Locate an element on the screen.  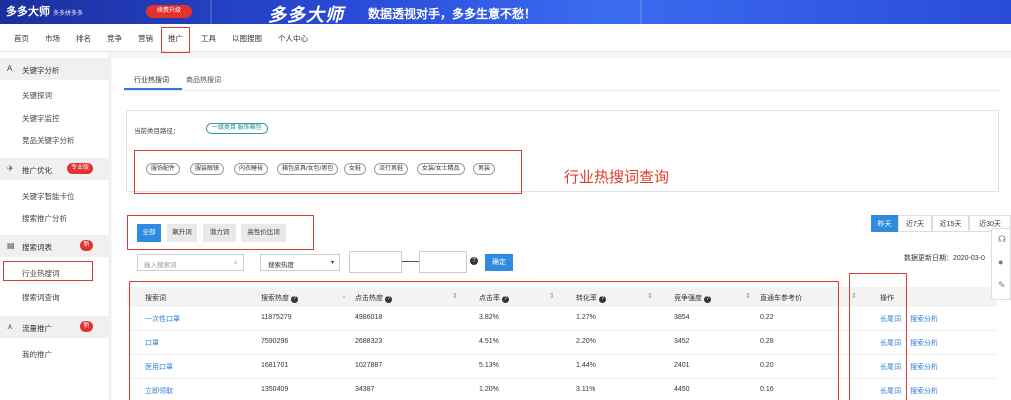
network-icon: ⋏ is located at coordinates (10, 326).